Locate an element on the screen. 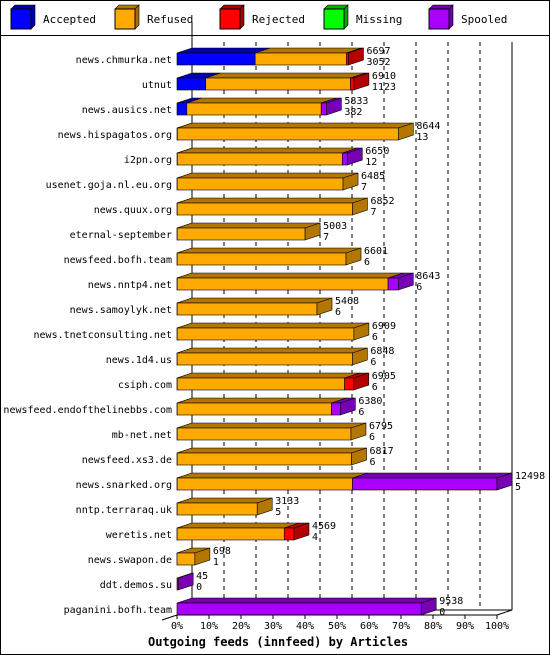 The width and height of the screenshot is (550, 655). category-label: news.swapon.de is located at coordinates (130, 560).